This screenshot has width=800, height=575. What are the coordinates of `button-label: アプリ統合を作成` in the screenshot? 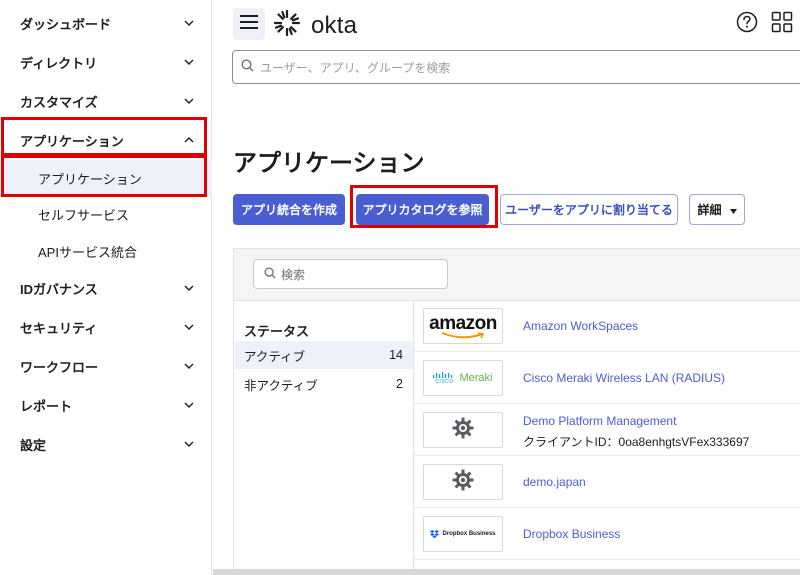 It's located at (288, 210).